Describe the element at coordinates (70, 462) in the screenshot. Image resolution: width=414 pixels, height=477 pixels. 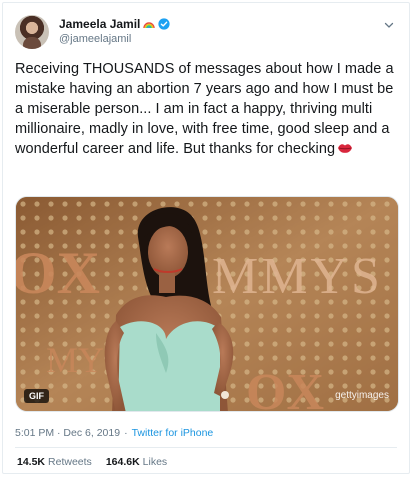
I see `retweets-label: Retweets` at that location.